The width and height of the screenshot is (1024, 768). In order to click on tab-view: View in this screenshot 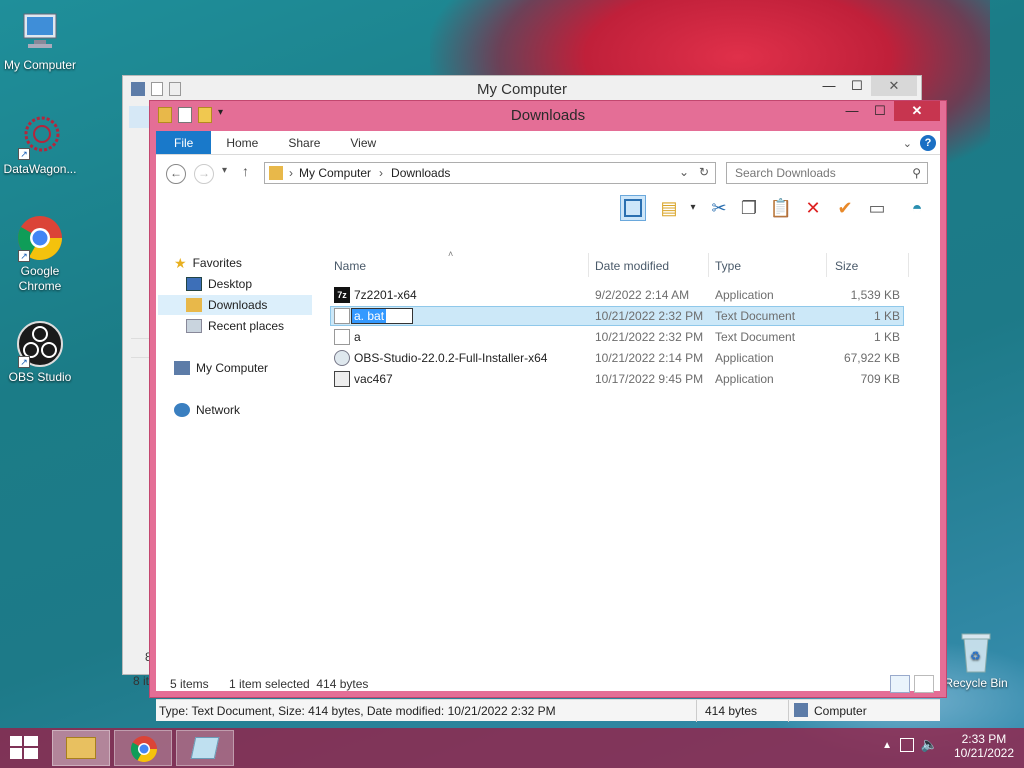, I will do `click(363, 142)`.